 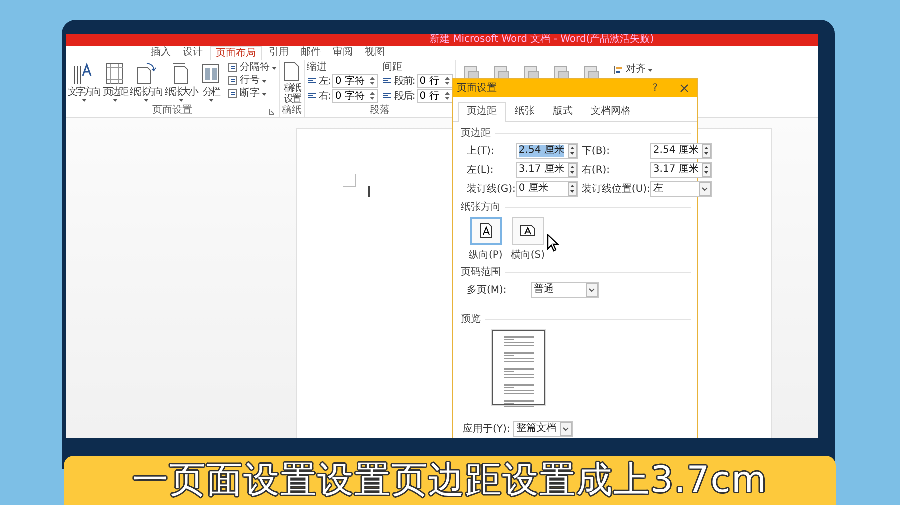 I want to click on ribbon-button: 分栏, so click(x=211, y=83).